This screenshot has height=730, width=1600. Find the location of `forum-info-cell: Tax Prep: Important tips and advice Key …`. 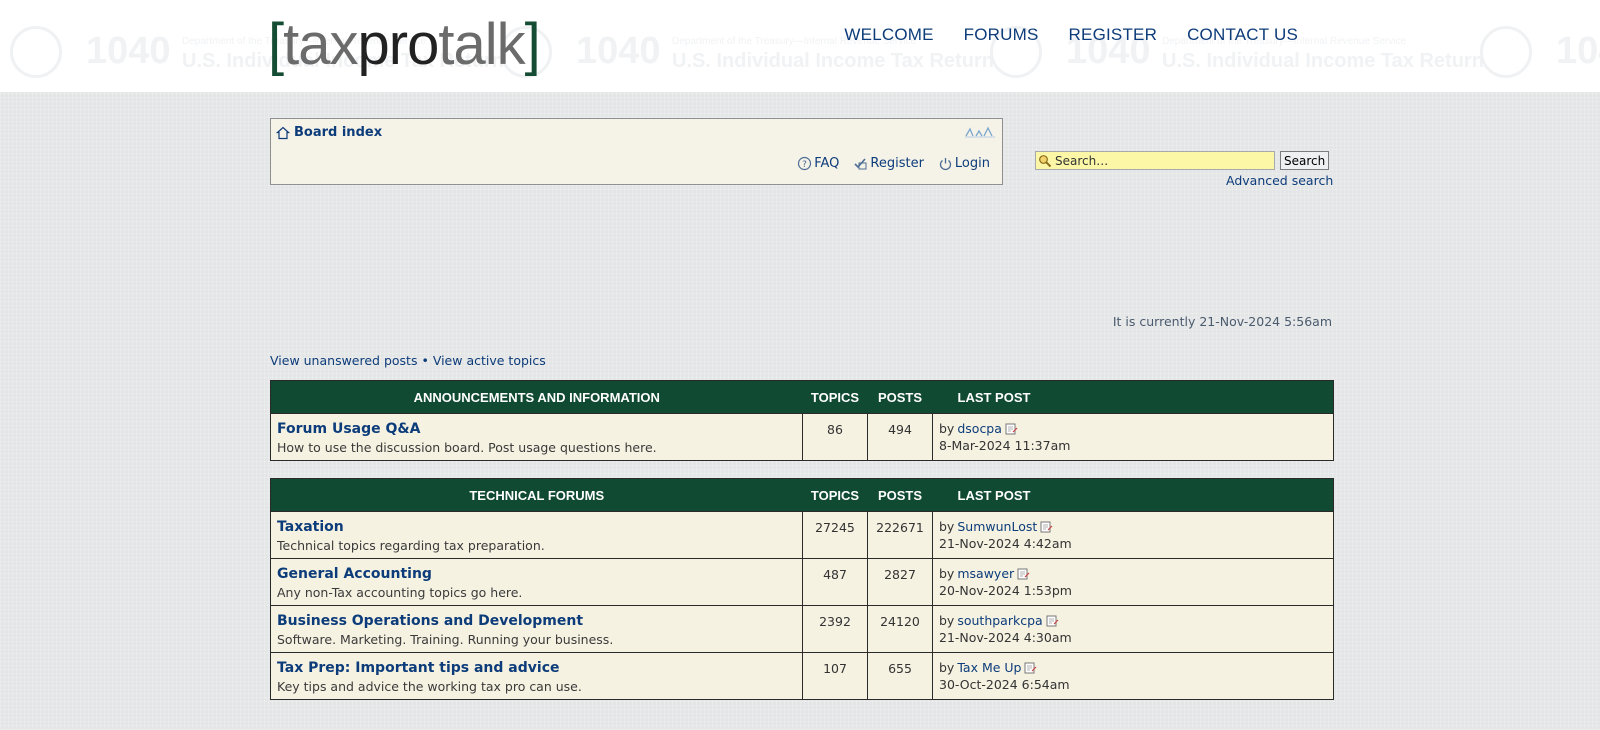

forum-info-cell: Tax Prep: Important tips and advice Key … is located at coordinates (536, 676).